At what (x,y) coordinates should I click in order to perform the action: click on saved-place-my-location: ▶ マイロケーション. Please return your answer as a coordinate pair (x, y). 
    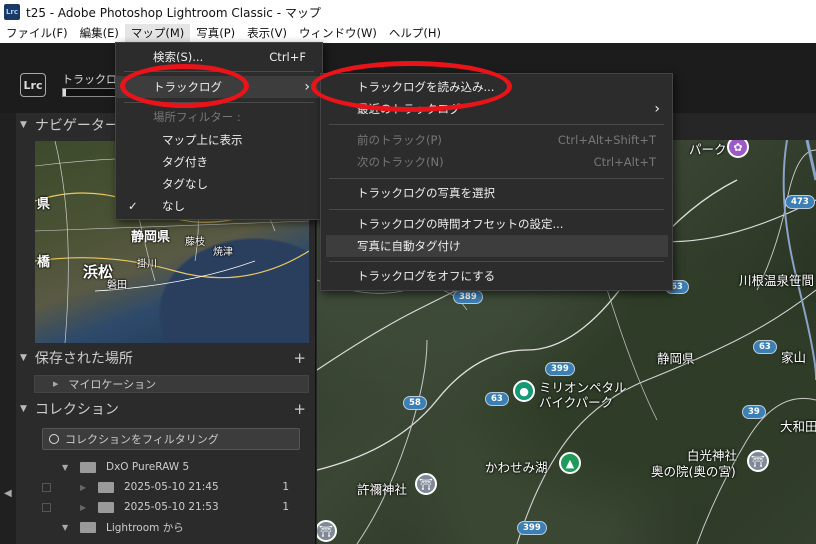
    Looking at the image, I should click on (171, 384).